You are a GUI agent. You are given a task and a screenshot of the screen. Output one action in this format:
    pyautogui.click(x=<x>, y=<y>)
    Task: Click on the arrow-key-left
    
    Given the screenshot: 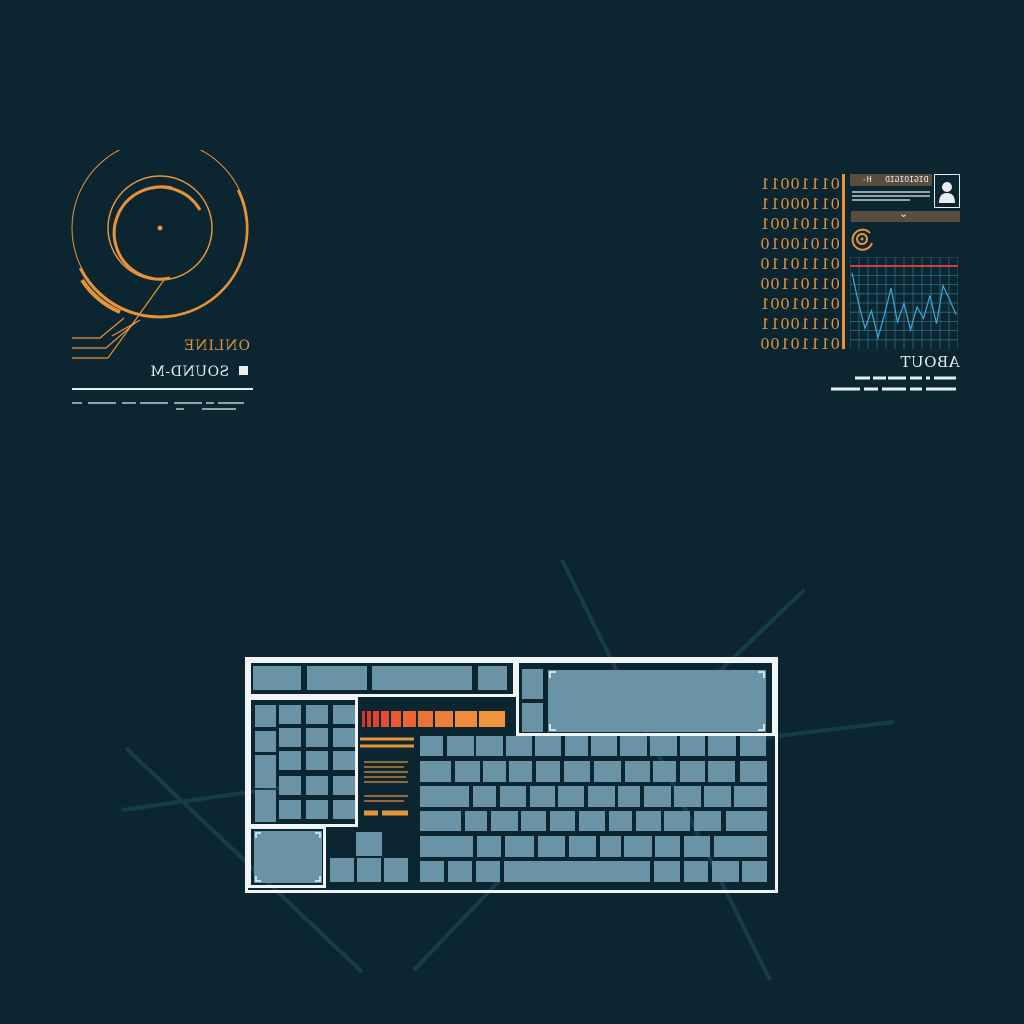 What is the action you would take?
    pyautogui.click(x=342, y=870)
    